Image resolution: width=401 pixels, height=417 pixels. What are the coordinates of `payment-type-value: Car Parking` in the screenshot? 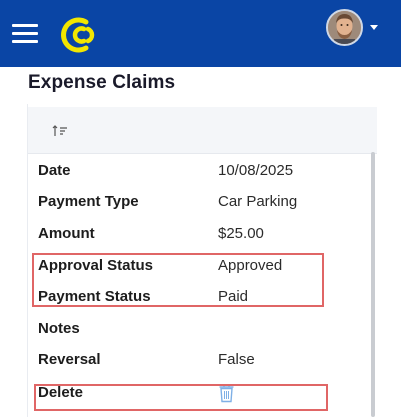 It's located at (258, 201).